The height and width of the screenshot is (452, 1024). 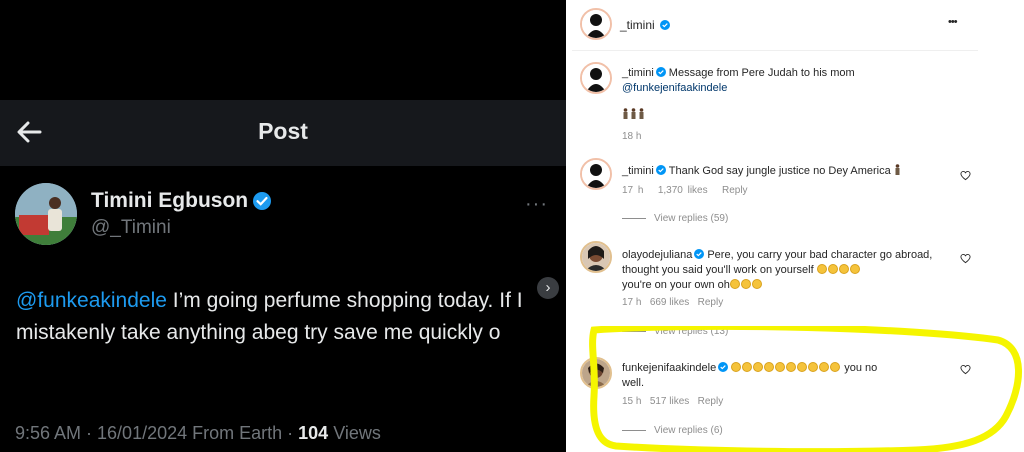 What do you see at coordinates (46, 214) in the screenshot?
I see `author-avatar` at bounding box center [46, 214].